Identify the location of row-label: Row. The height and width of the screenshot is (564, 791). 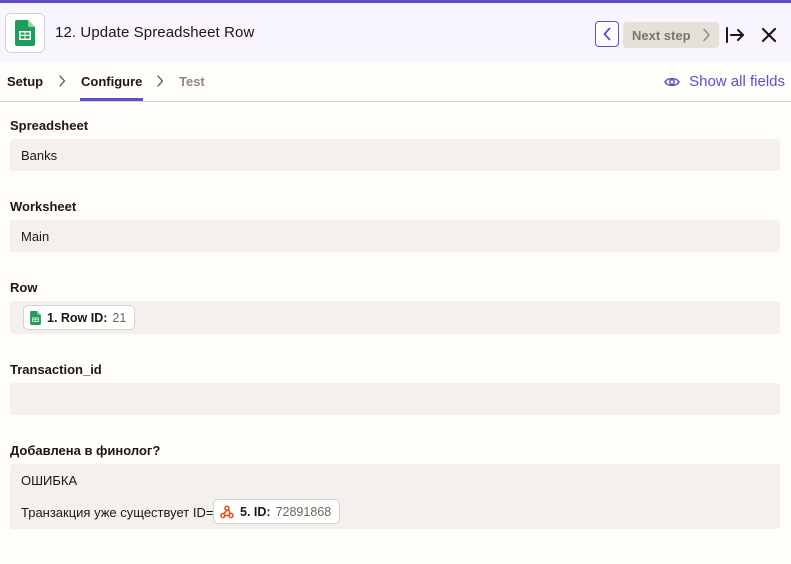
(24, 287).